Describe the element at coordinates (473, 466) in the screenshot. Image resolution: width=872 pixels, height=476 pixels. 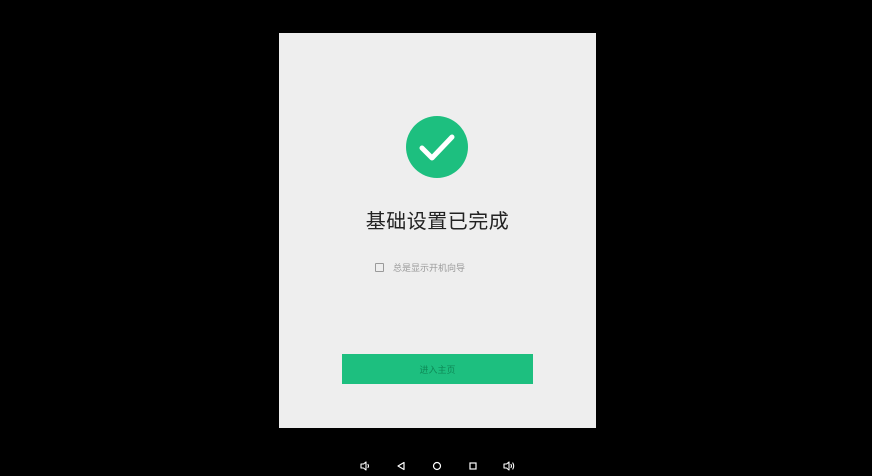
I see `recents-icon` at that location.